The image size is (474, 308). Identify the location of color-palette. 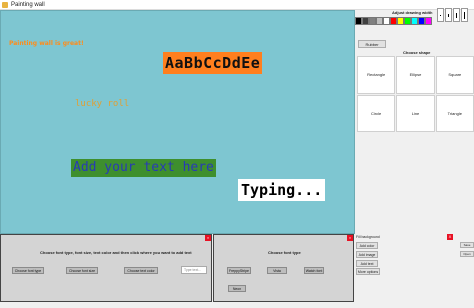
(395, 21).